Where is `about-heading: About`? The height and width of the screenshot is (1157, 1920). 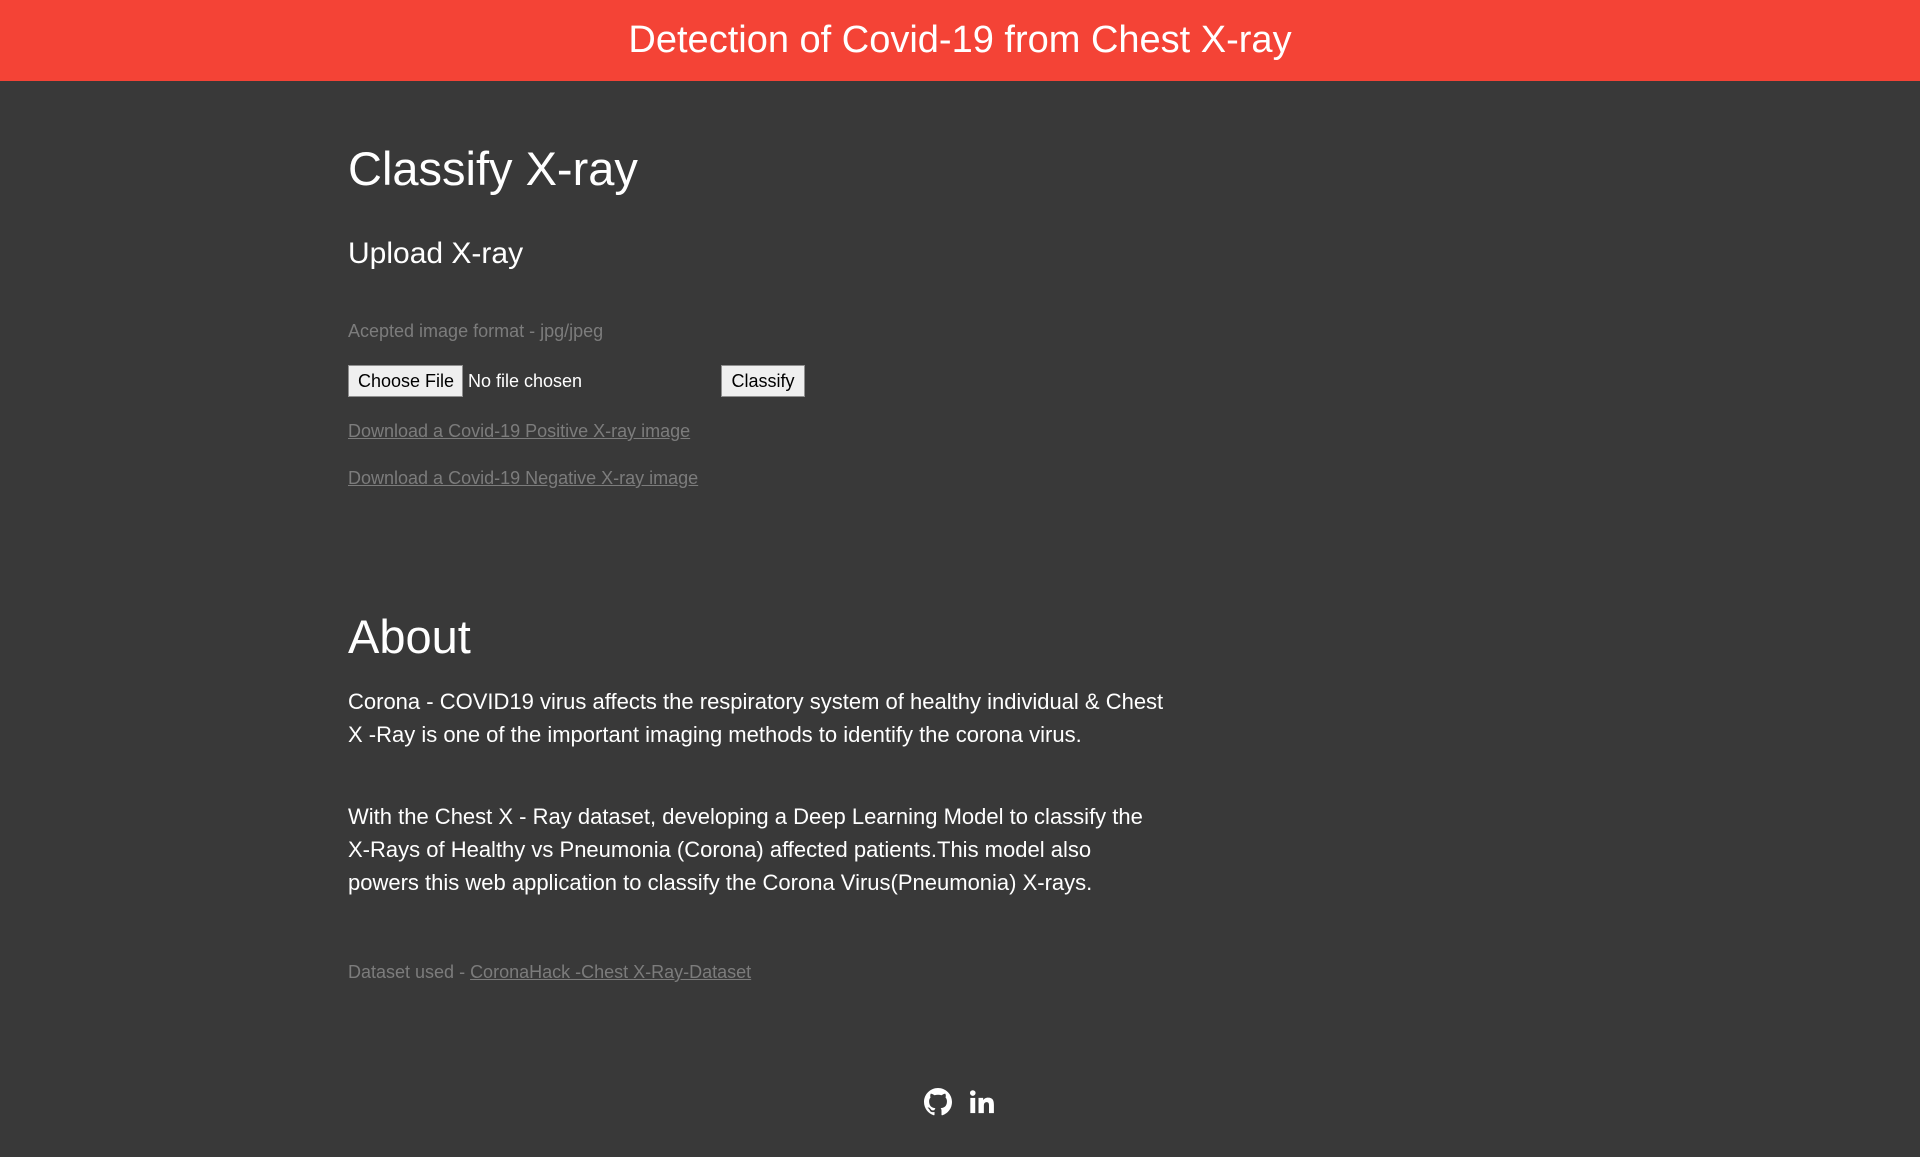
about-heading: About is located at coordinates (409, 636).